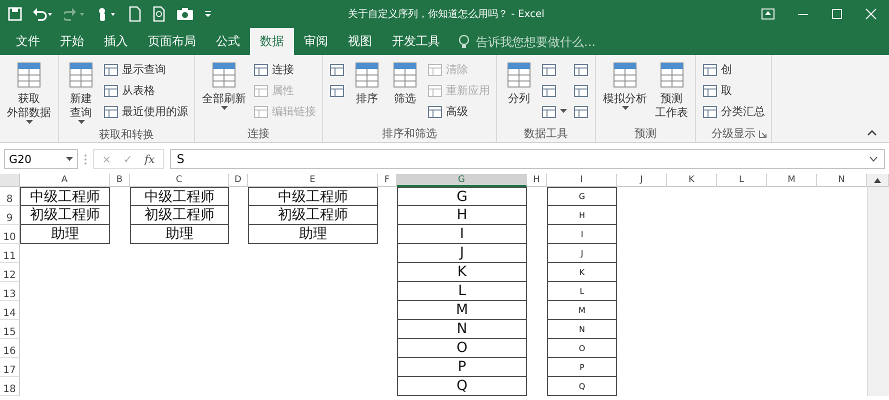  Describe the element at coordinates (742, 180) in the screenshot. I see `column-header: L` at that location.